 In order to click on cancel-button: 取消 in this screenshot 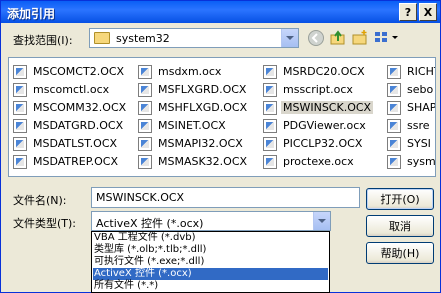, I will do `click(400, 226)`.